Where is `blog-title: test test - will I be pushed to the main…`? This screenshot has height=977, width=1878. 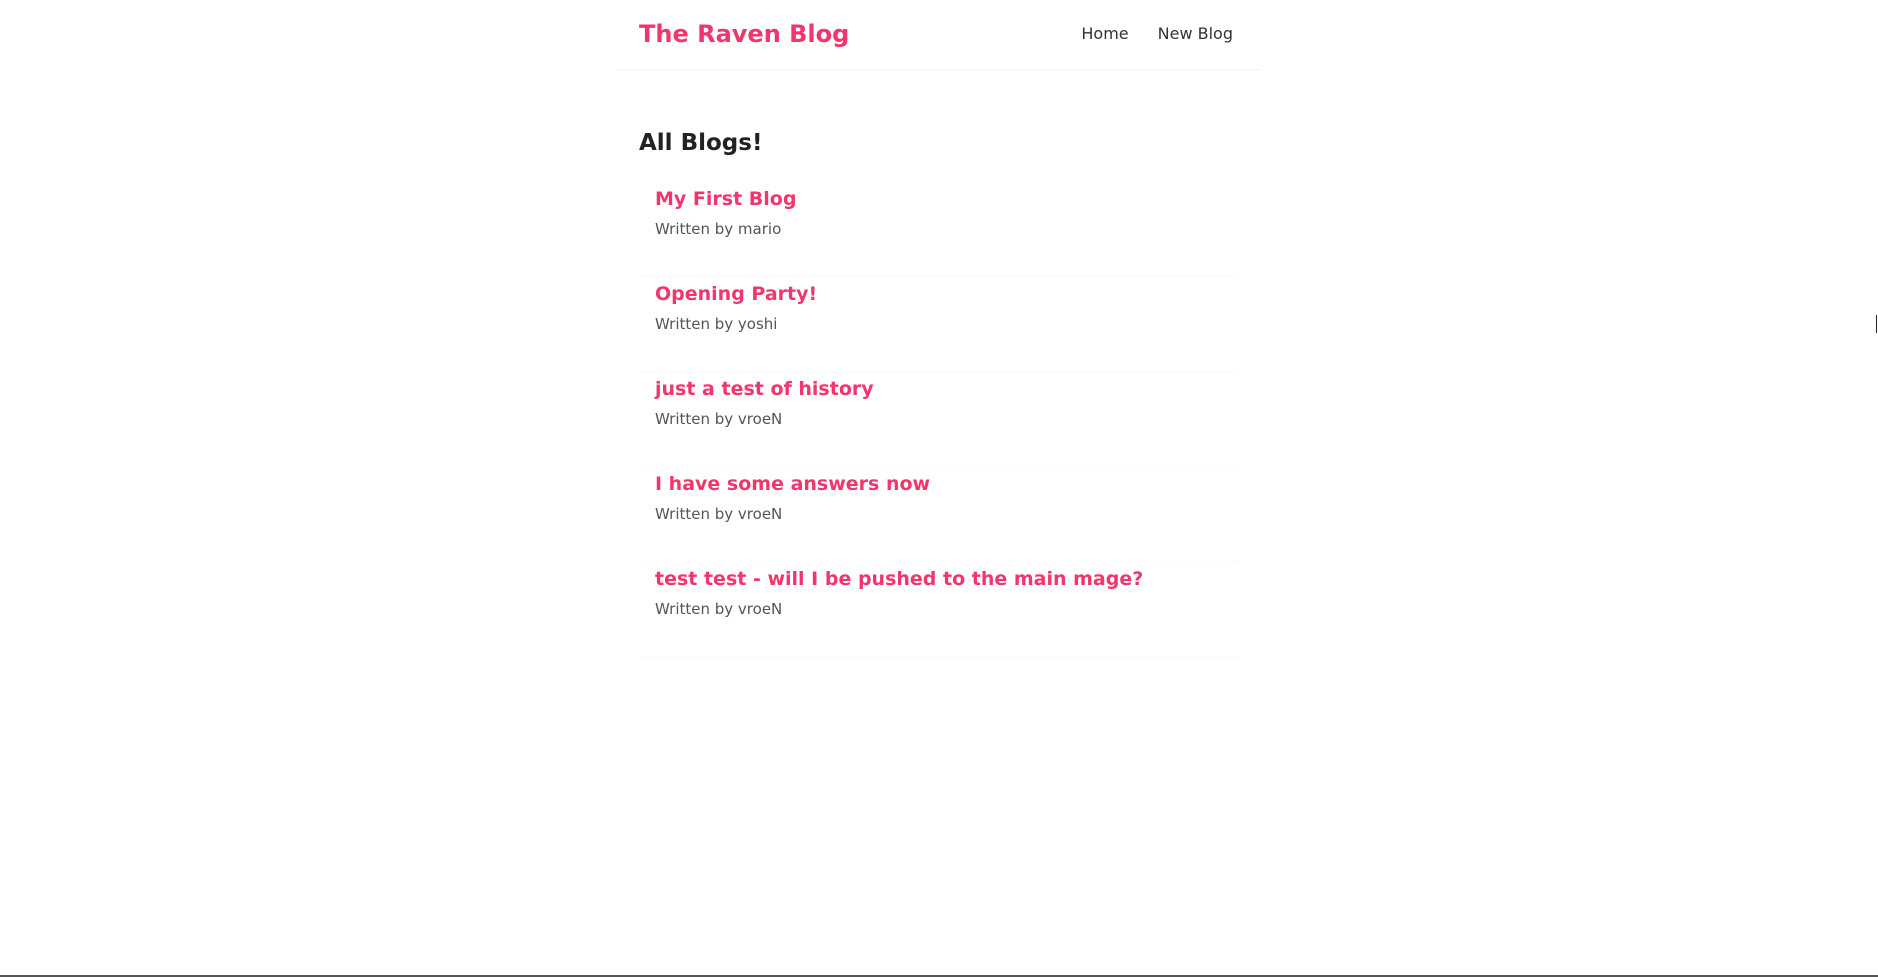
blog-title: test test - will I be pushed to the main… is located at coordinates (899, 579).